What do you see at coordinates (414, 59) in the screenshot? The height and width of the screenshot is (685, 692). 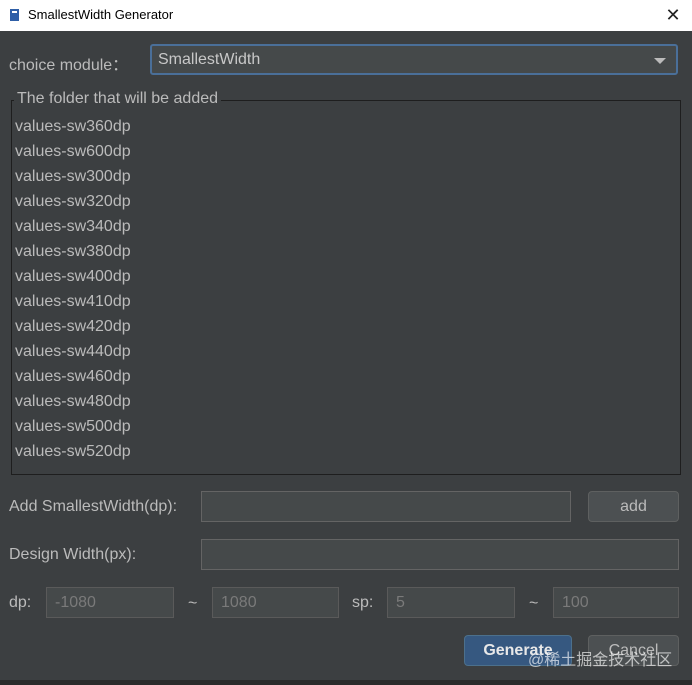 I see `module-select: SmallestWidth` at bounding box center [414, 59].